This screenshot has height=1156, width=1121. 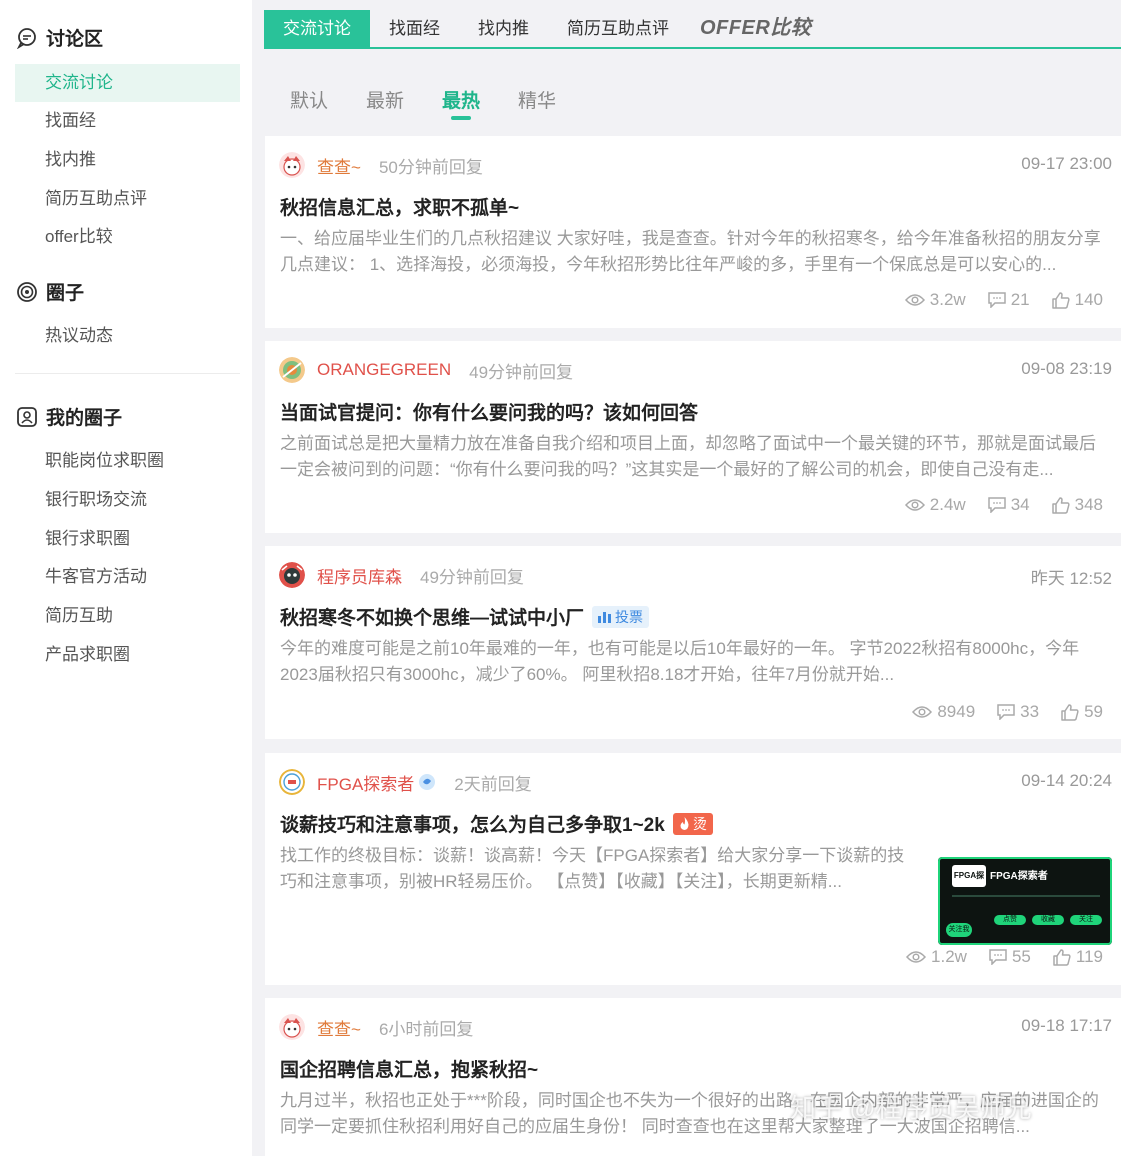 I want to click on comment-count: 33, so click(x=1018, y=712).